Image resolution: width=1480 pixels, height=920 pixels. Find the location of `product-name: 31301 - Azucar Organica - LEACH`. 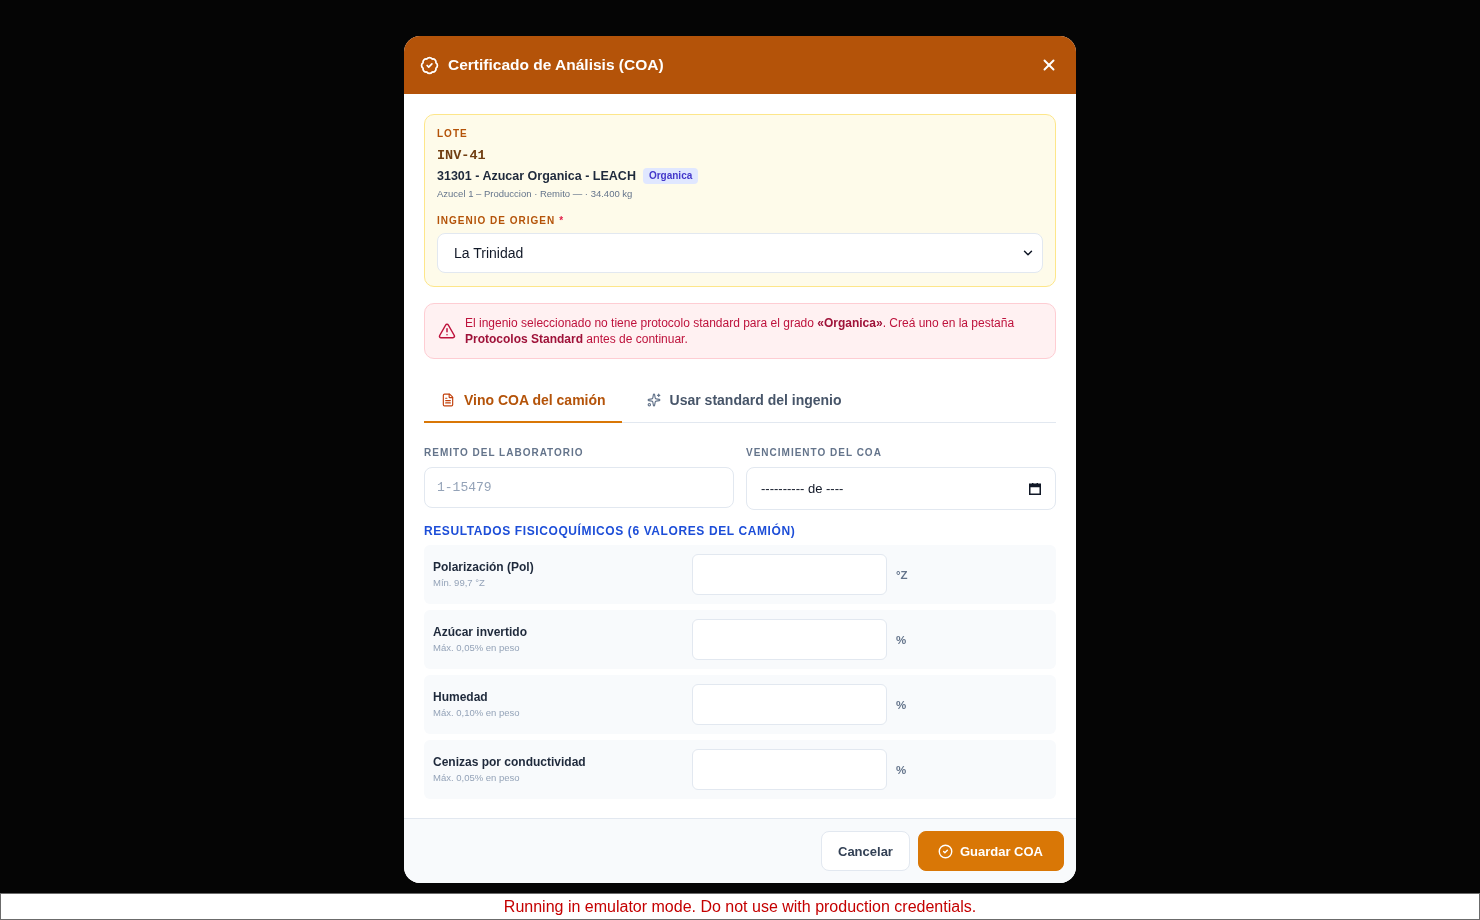

product-name: 31301 - Azucar Organica - LEACH is located at coordinates (536, 176).